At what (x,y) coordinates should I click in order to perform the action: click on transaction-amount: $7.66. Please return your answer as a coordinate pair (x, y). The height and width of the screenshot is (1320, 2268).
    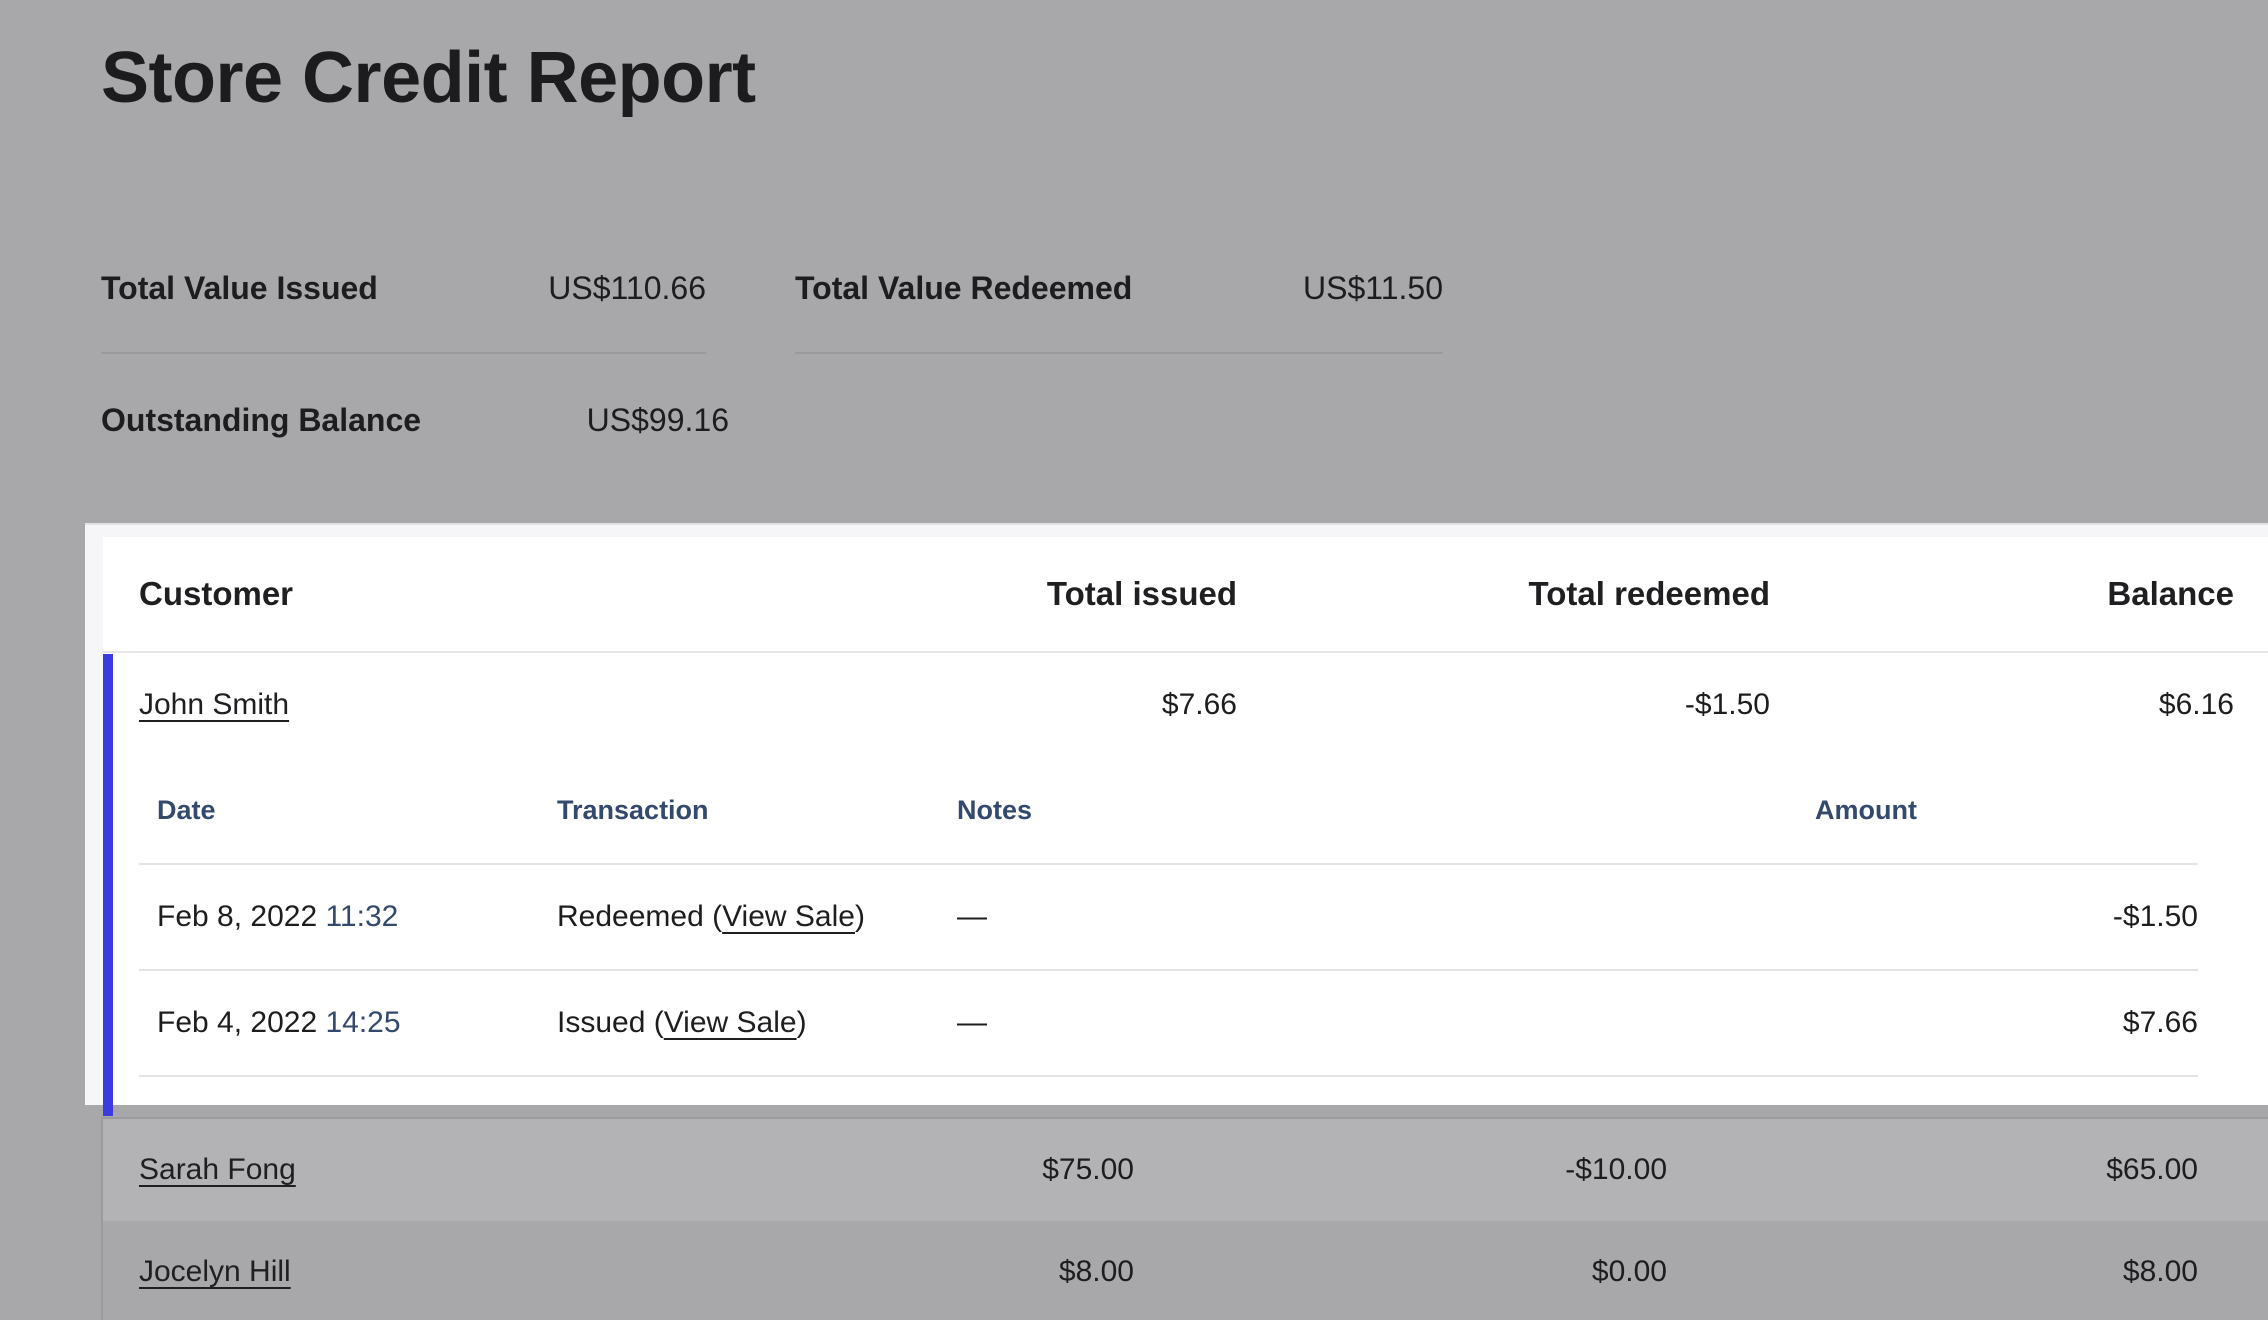
    Looking at the image, I should click on (2160, 1022).